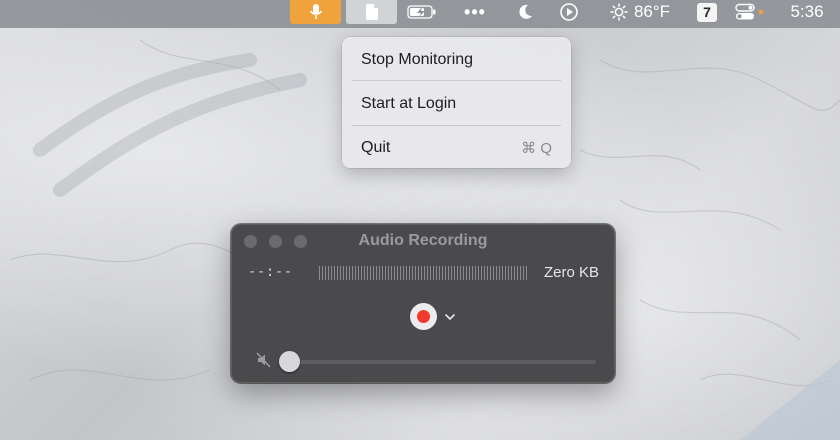 The image size is (840, 440). I want to click on menu-item-stop-monitoring: Stop Monitoring, so click(456, 60).